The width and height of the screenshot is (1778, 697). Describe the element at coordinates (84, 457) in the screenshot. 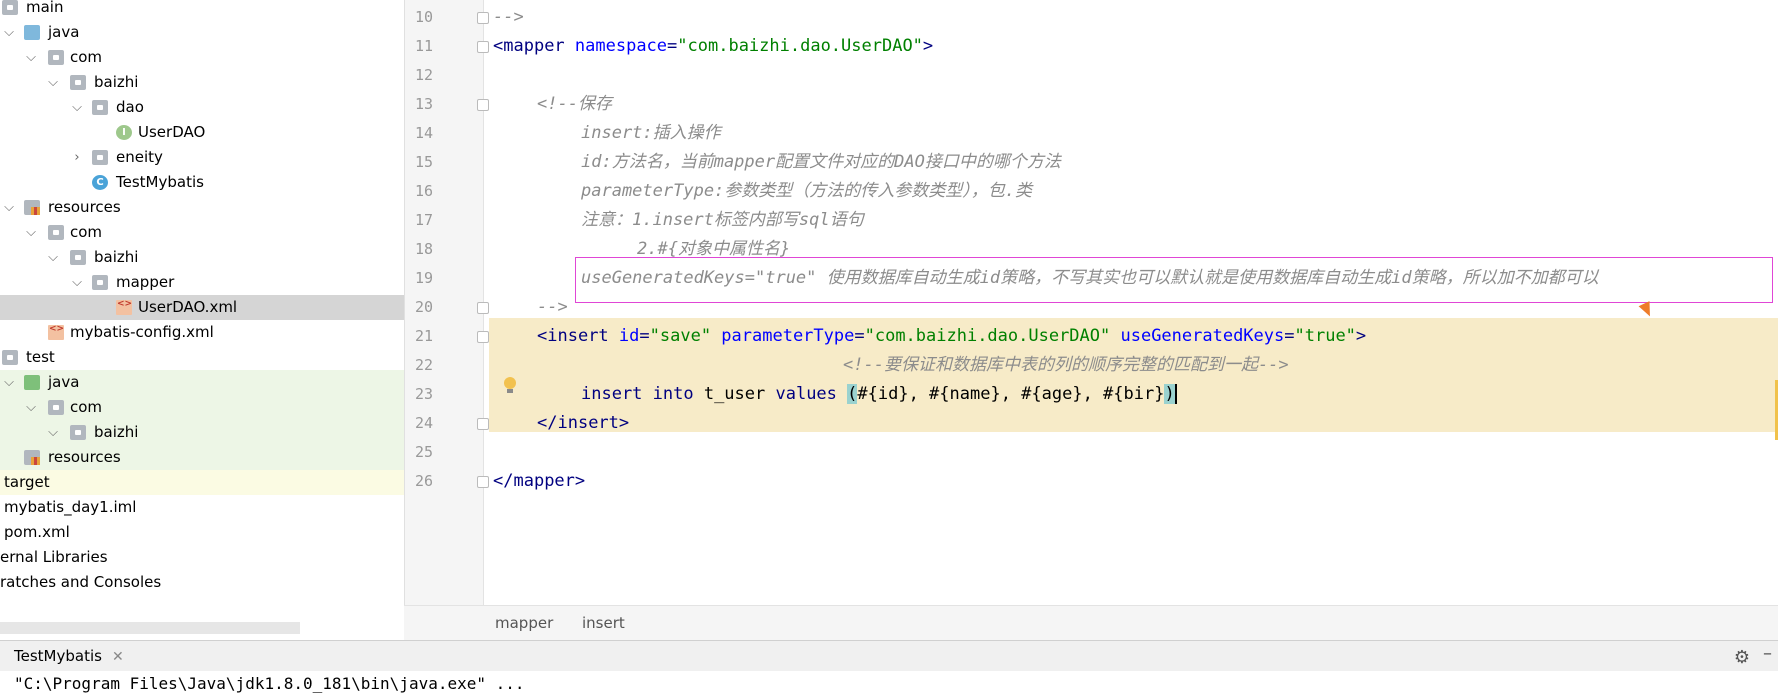

I see `tree-item-label: resources` at that location.